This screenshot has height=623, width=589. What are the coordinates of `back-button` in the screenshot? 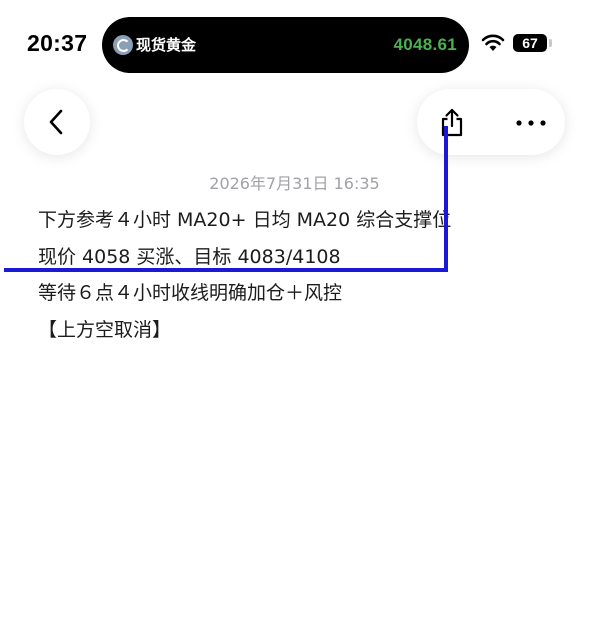 It's located at (57, 122).